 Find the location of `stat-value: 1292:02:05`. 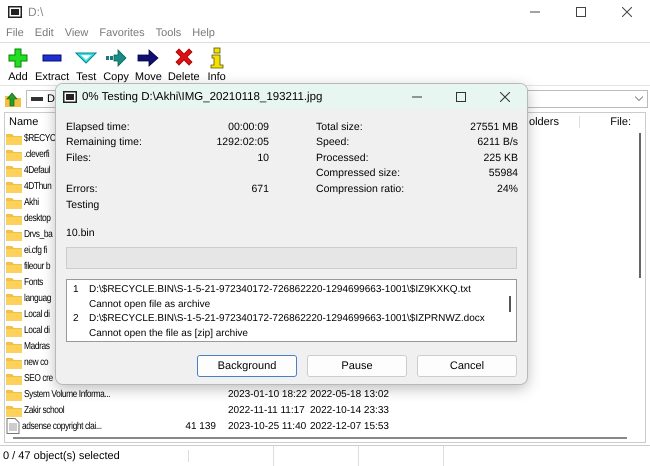

stat-value: 1292:02:05 is located at coordinates (242, 142).